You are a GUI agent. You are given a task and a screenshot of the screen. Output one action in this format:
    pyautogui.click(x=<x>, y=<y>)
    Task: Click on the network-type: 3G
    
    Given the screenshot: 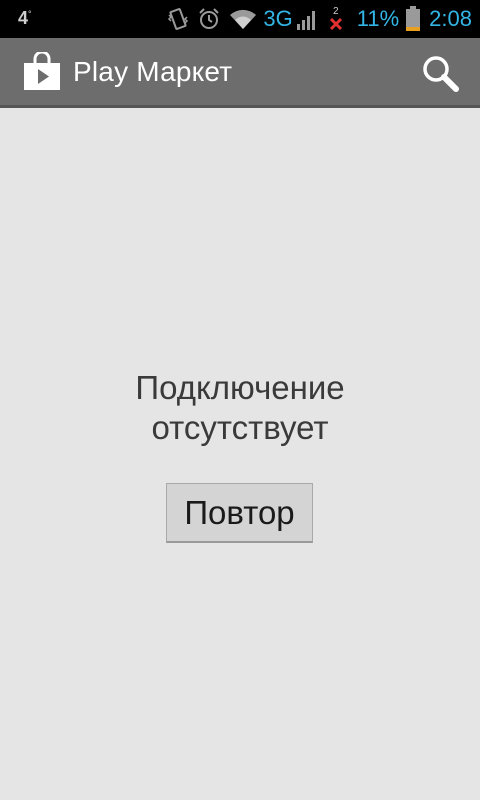 What is the action you would take?
    pyautogui.click(x=278, y=18)
    